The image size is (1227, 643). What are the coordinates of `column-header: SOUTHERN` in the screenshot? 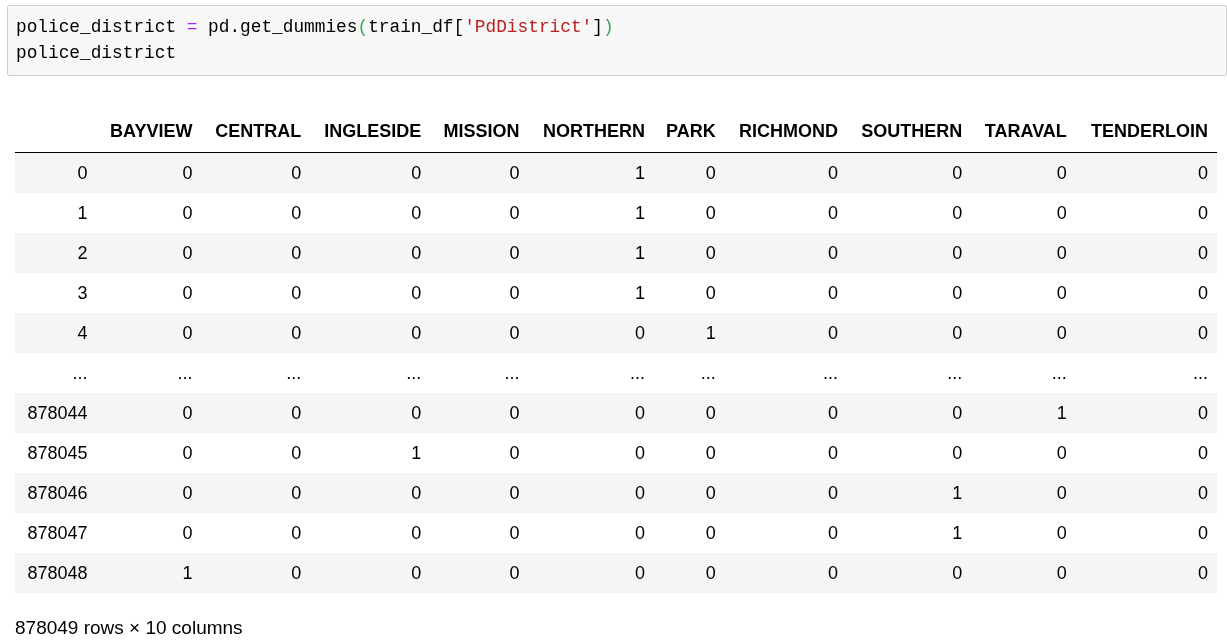 It's located at (909, 132).